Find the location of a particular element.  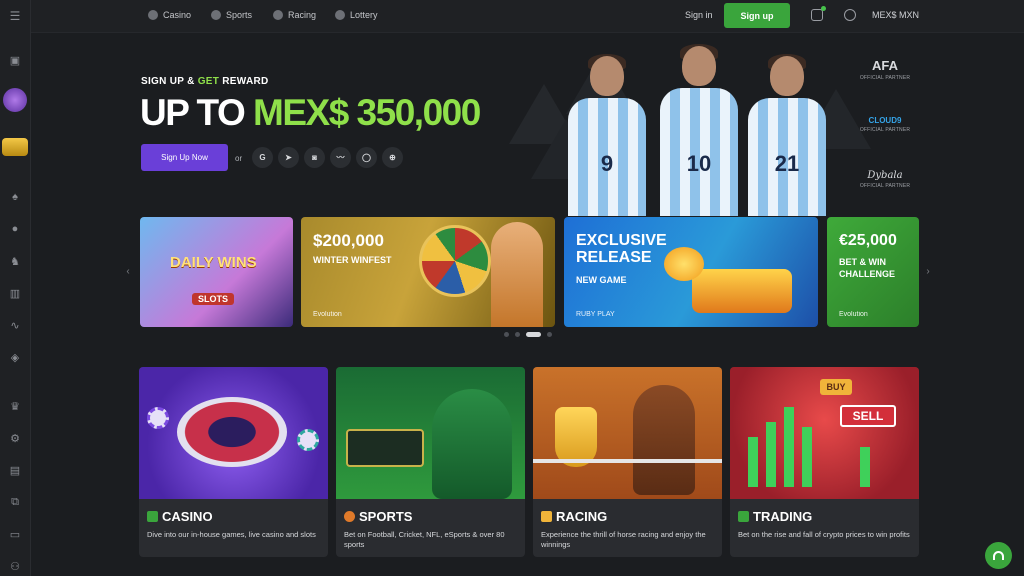

sell-sign-image: SELL is located at coordinates (868, 416).